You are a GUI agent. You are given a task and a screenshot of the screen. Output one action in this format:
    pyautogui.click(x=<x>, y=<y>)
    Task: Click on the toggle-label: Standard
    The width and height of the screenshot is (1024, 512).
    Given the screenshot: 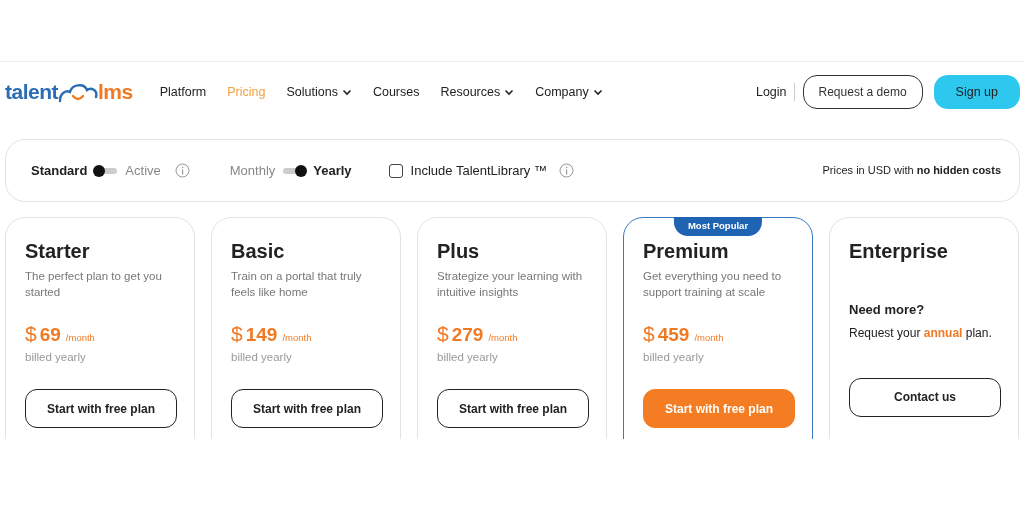 What is the action you would take?
    pyautogui.click(x=59, y=170)
    